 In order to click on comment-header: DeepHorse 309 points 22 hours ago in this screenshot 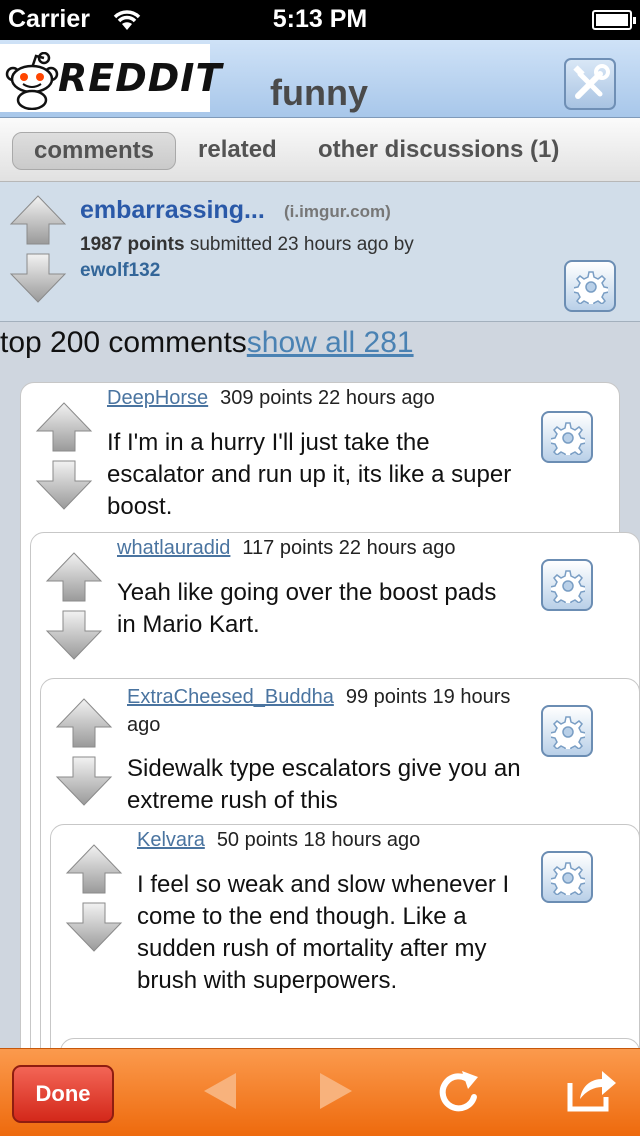, I will do `click(271, 398)`.